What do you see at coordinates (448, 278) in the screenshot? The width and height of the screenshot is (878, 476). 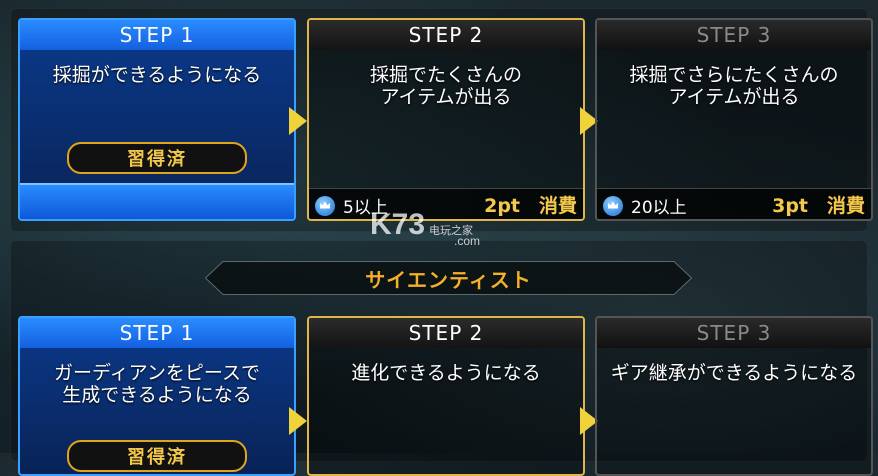 I see `class-title-banner: サイエンティスト` at bounding box center [448, 278].